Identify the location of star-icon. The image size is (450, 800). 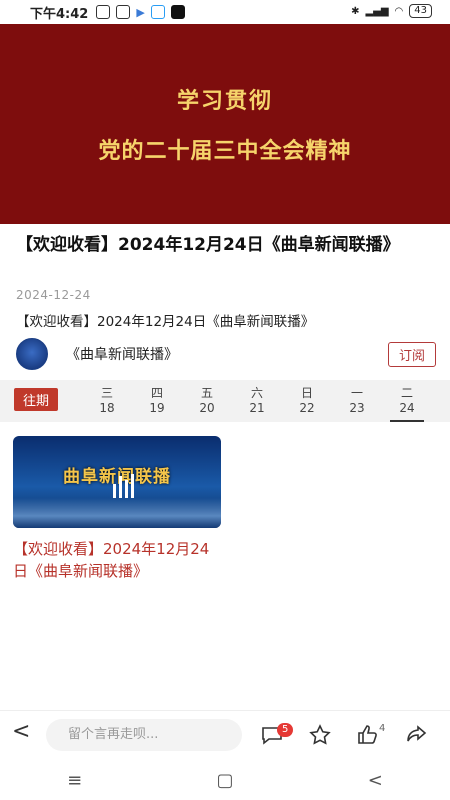
(320, 735).